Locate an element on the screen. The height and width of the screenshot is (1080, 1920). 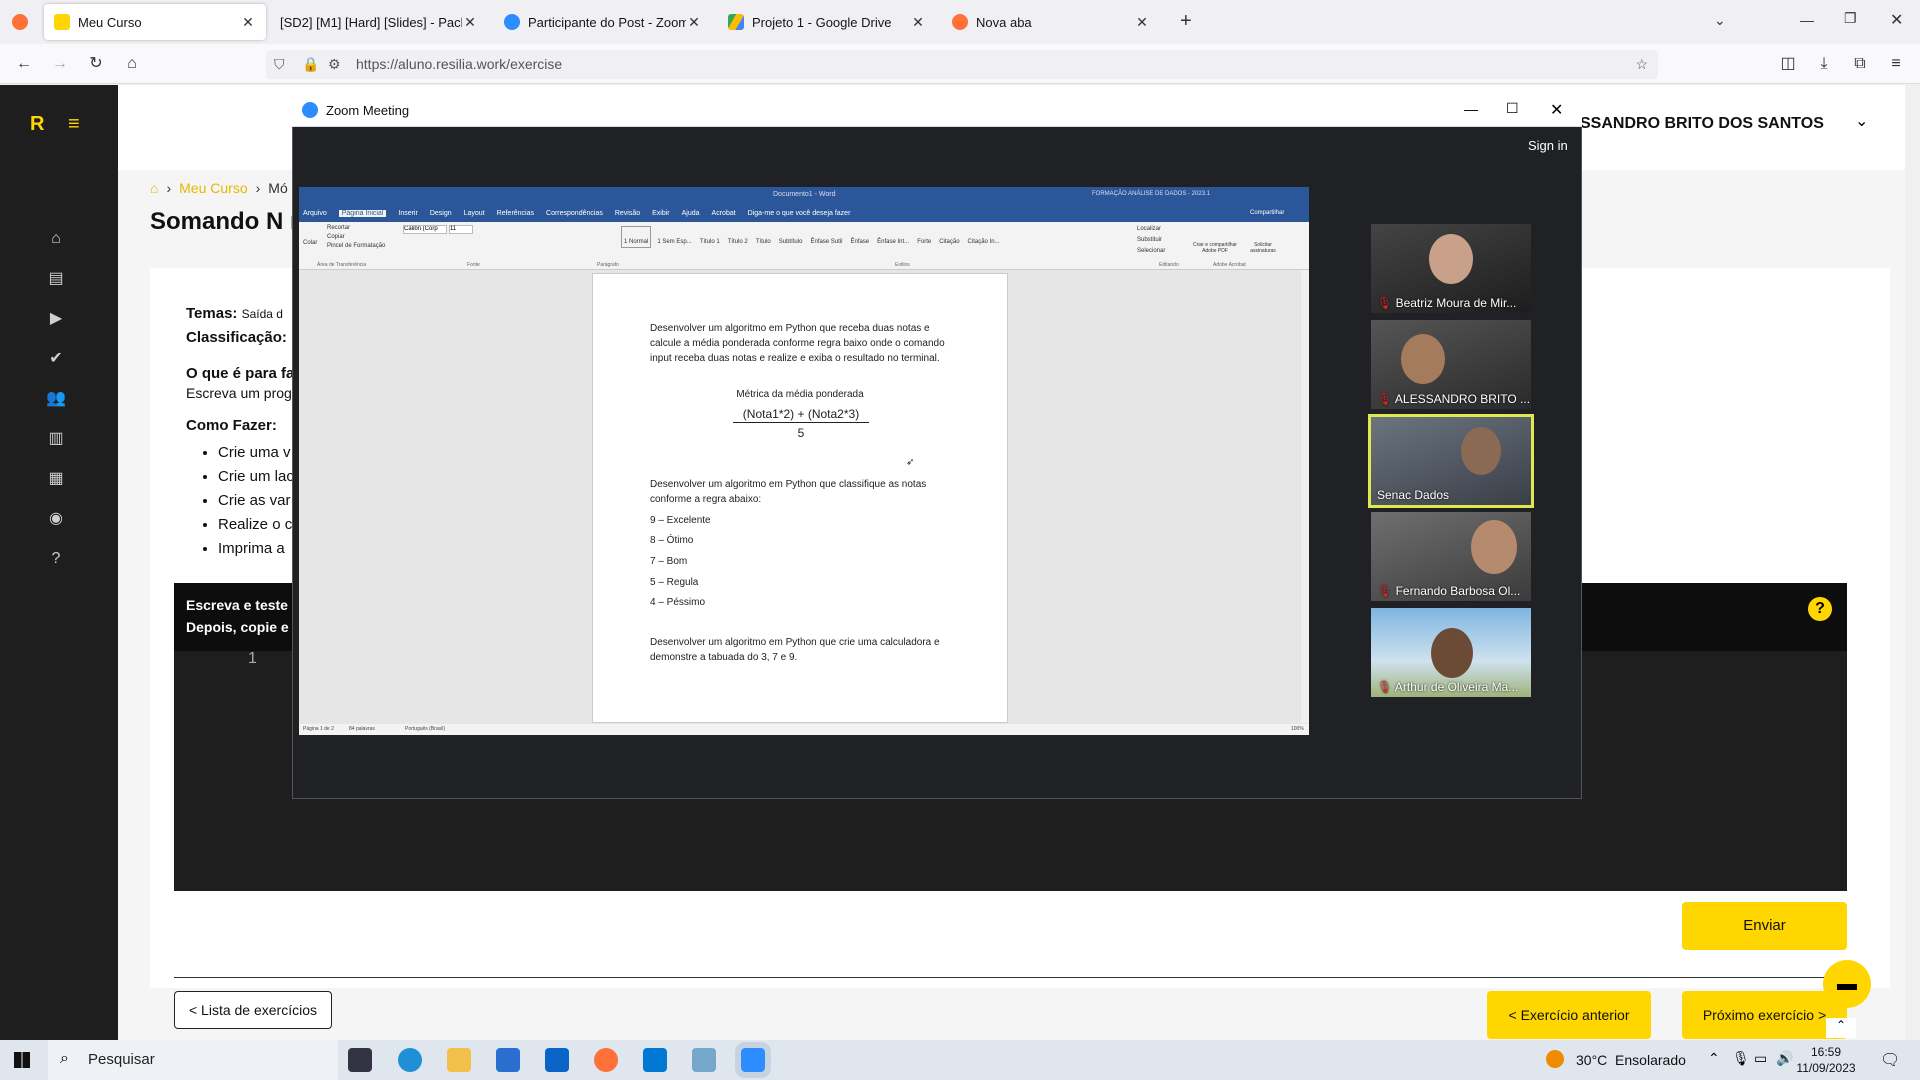
previous-exercise-button: < Exercício anterior is located at coordinates (1569, 1015).